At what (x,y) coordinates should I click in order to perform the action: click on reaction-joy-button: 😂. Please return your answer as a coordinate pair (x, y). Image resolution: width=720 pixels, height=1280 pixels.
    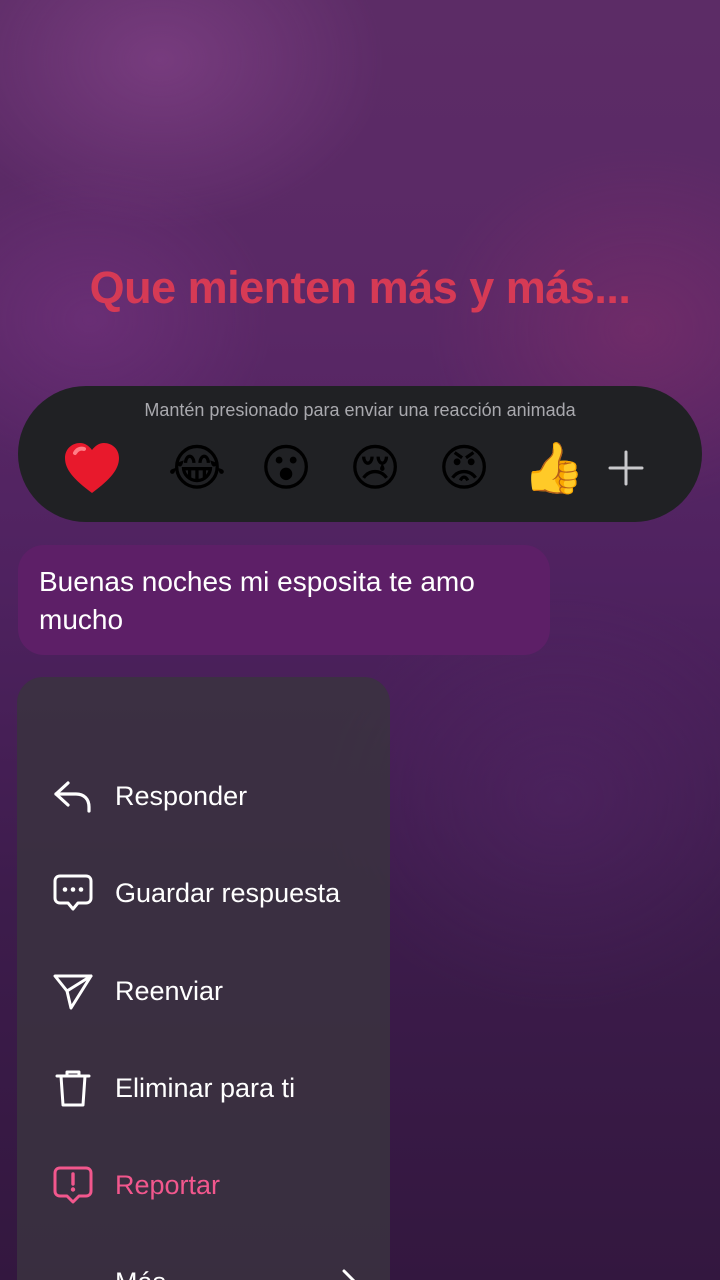
    Looking at the image, I should click on (197, 468).